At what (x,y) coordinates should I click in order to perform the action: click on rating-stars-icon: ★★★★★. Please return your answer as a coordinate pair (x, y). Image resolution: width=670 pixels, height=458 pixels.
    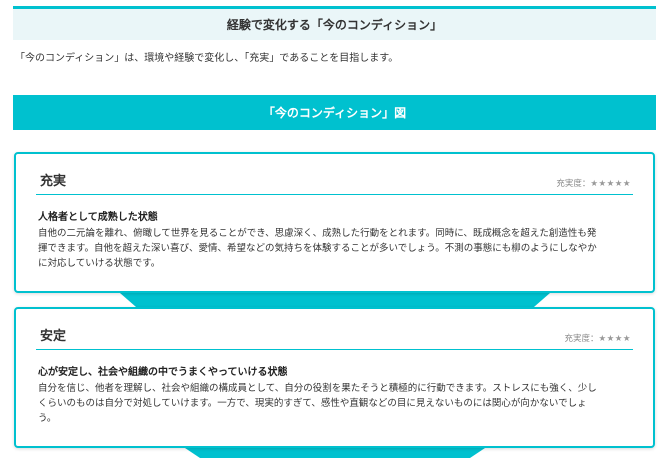
    Looking at the image, I should click on (610, 184).